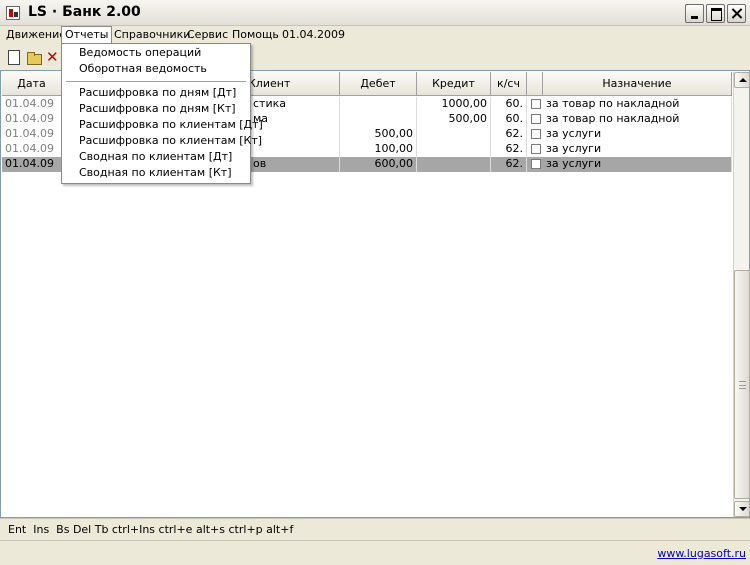 The image size is (750, 565). I want to click on menu-reports: Отчеты, so click(87, 35).